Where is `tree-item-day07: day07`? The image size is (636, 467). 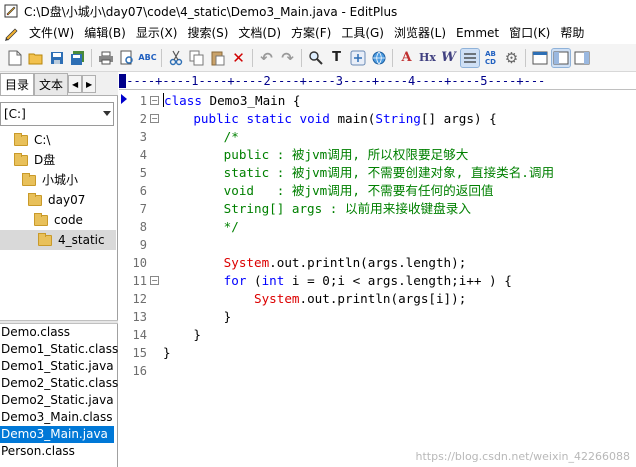
tree-item-day07: day07 is located at coordinates (56, 200).